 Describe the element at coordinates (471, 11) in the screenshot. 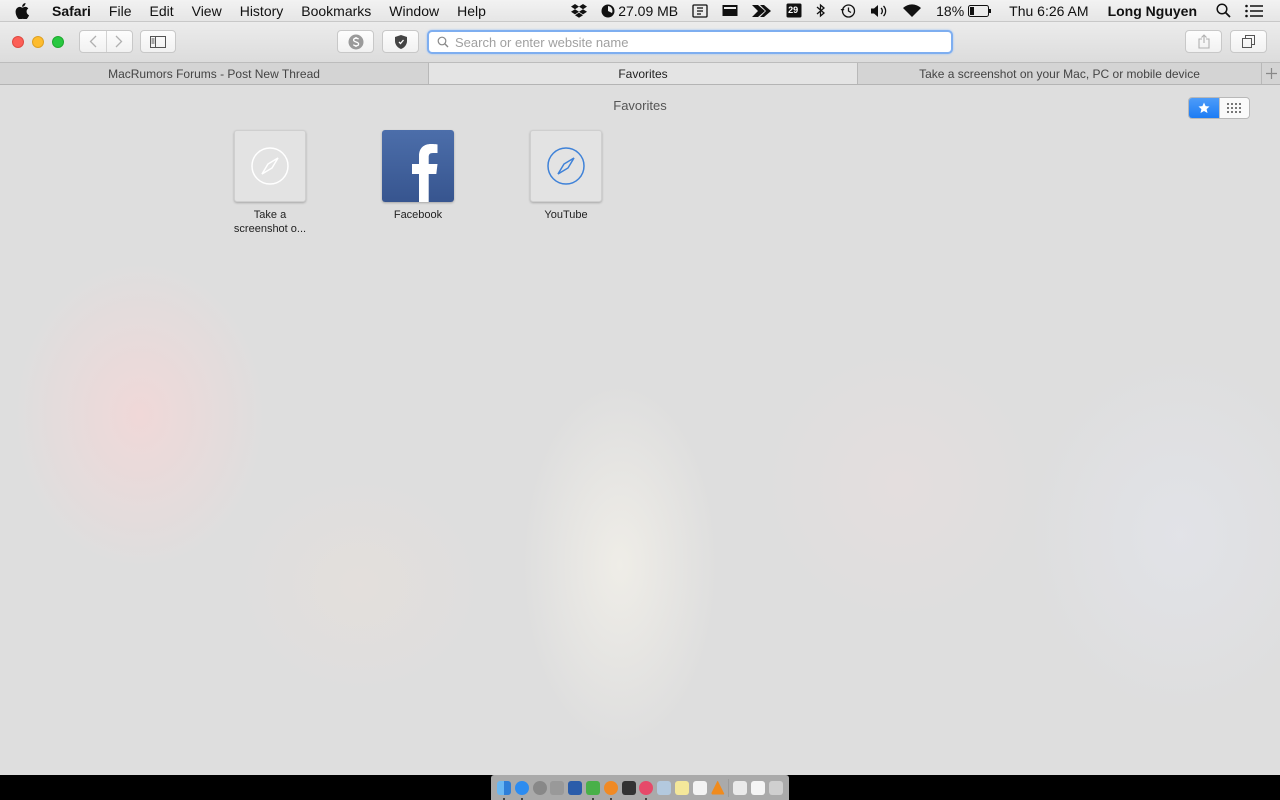

I see `menu-help: Help` at that location.